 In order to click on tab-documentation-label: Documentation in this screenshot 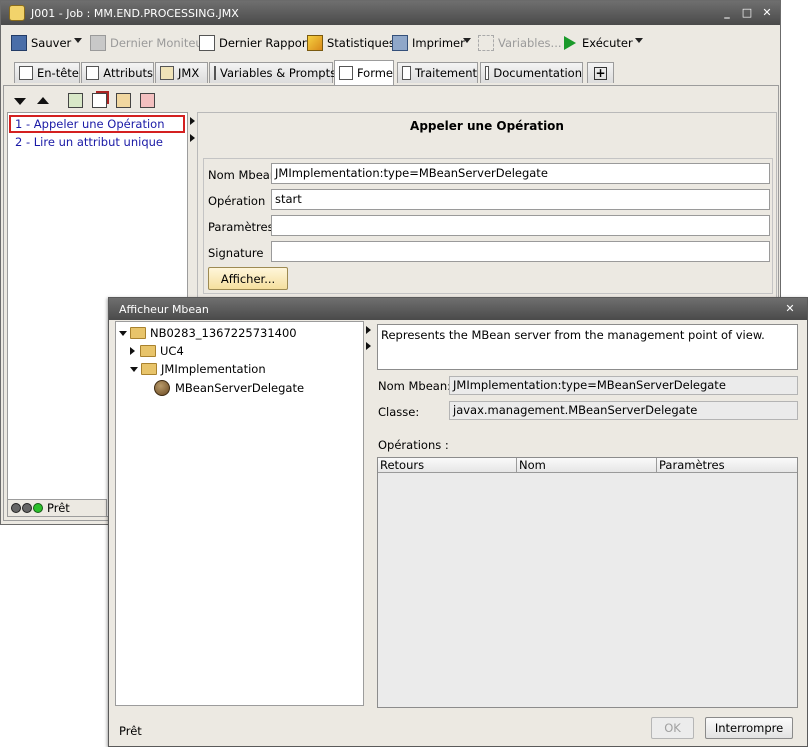, I will do `click(537, 73)`.